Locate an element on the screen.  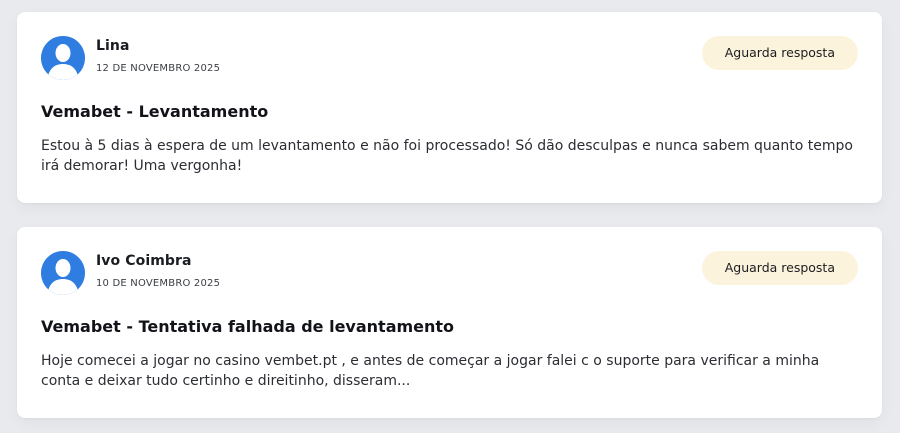
review-author: Ivo Coimbra is located at coordinates (144, 261).